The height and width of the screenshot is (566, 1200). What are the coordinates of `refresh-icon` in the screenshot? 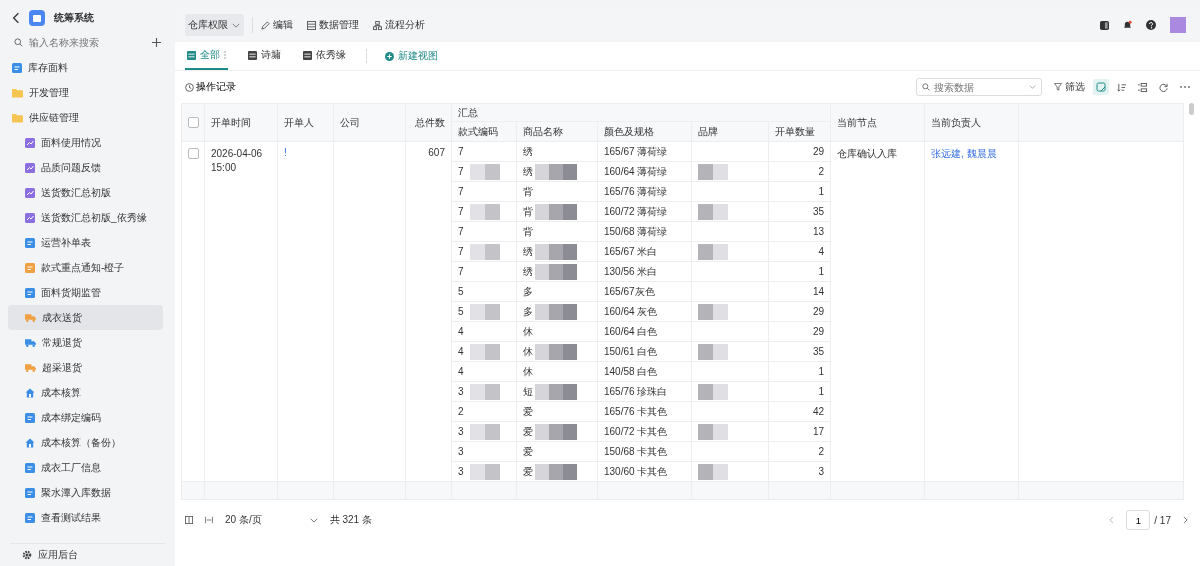 It's located at (1163, 87).